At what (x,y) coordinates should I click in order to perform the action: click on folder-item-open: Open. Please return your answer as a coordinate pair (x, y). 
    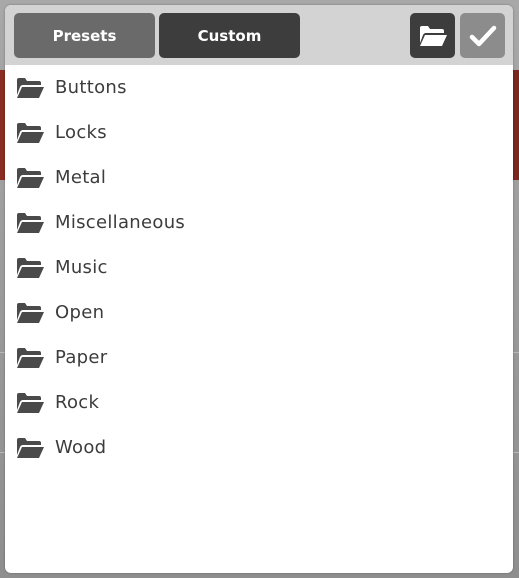
    Looking at the image, I should click on (259, 312).